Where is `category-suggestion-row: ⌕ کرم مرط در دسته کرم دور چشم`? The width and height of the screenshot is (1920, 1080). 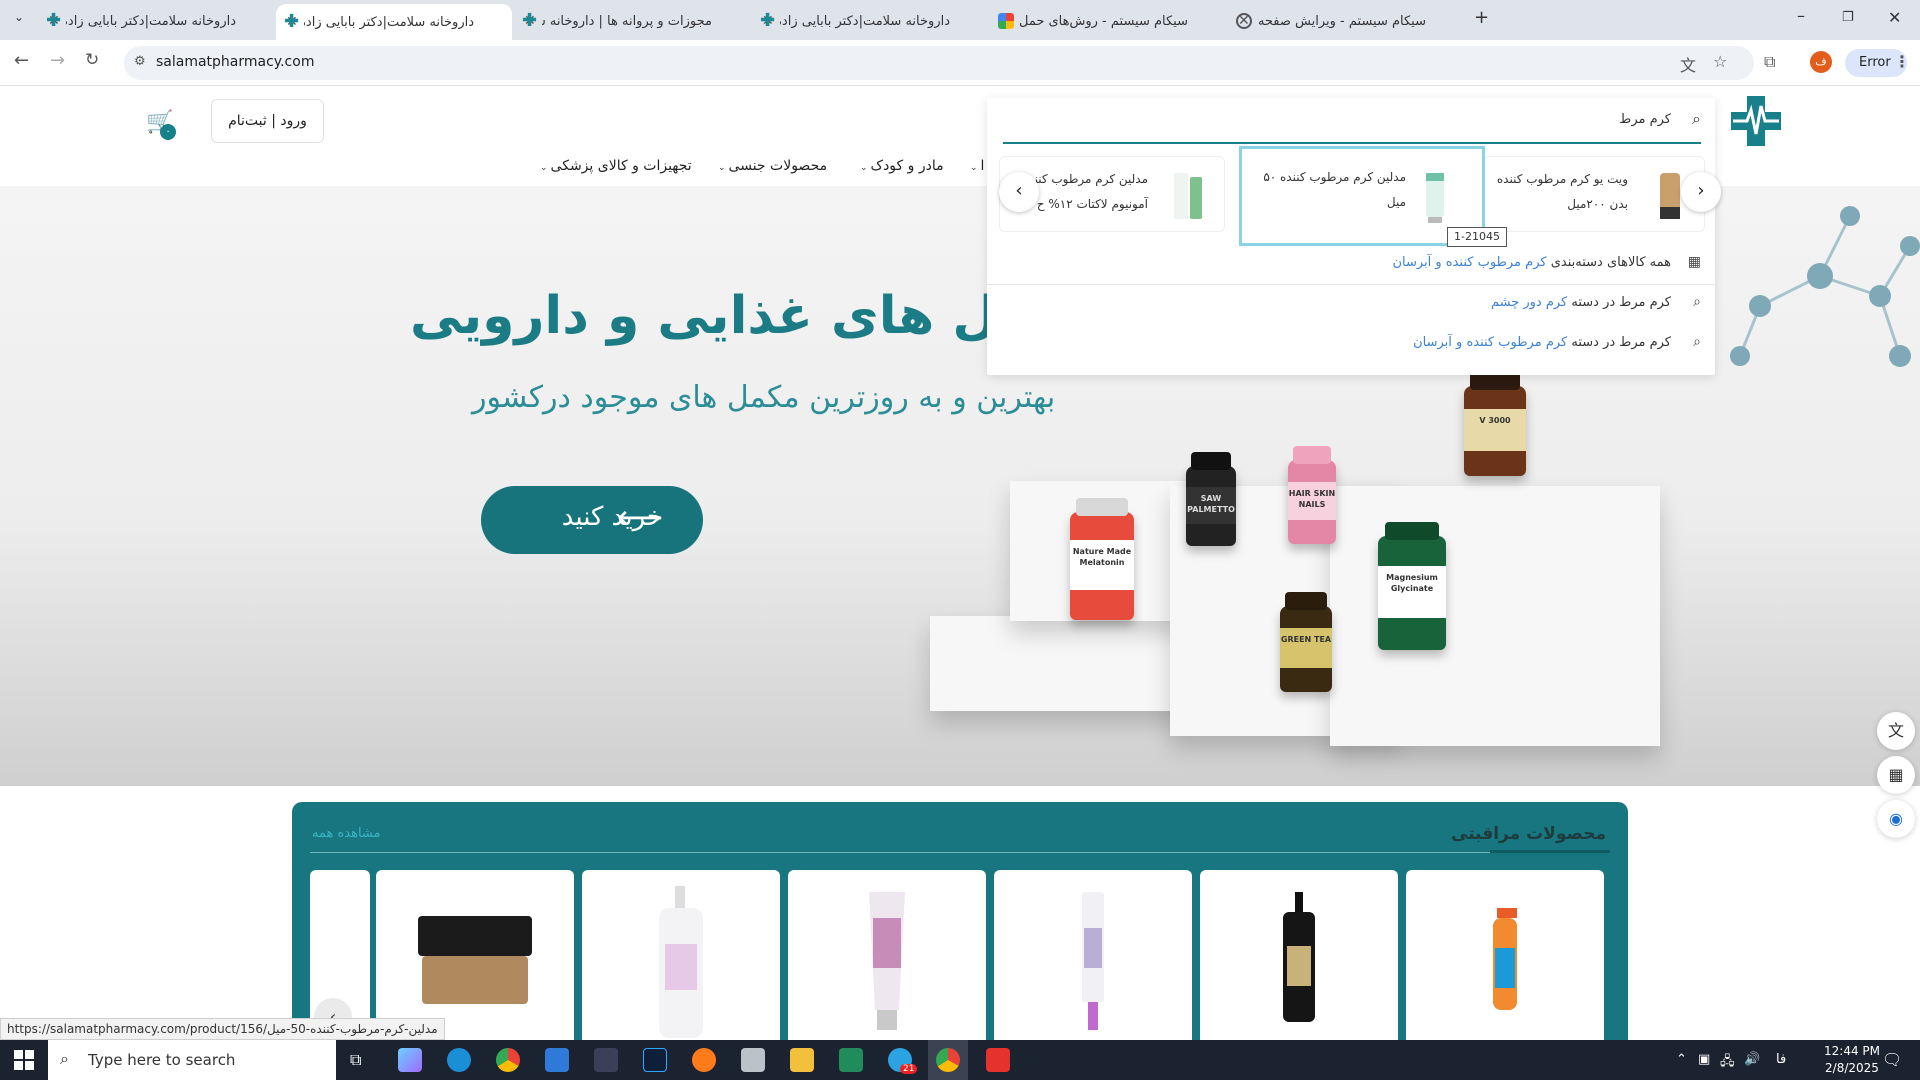
category-suggestion-row: ⌕ کرم مرط در دسته کرم دور چشم is located at coordinates (1596, 306).